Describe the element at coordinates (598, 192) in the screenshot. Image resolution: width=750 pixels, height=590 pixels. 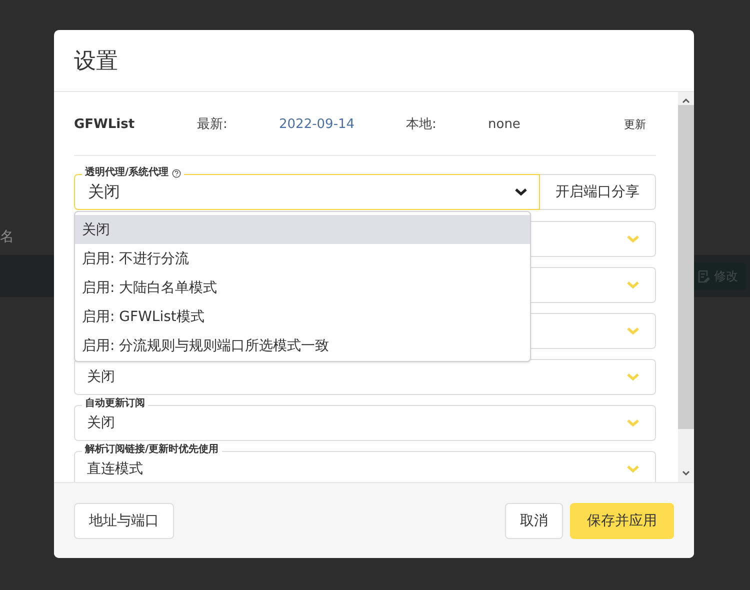
I see `port-share-button: 开启端口分享` at that location.